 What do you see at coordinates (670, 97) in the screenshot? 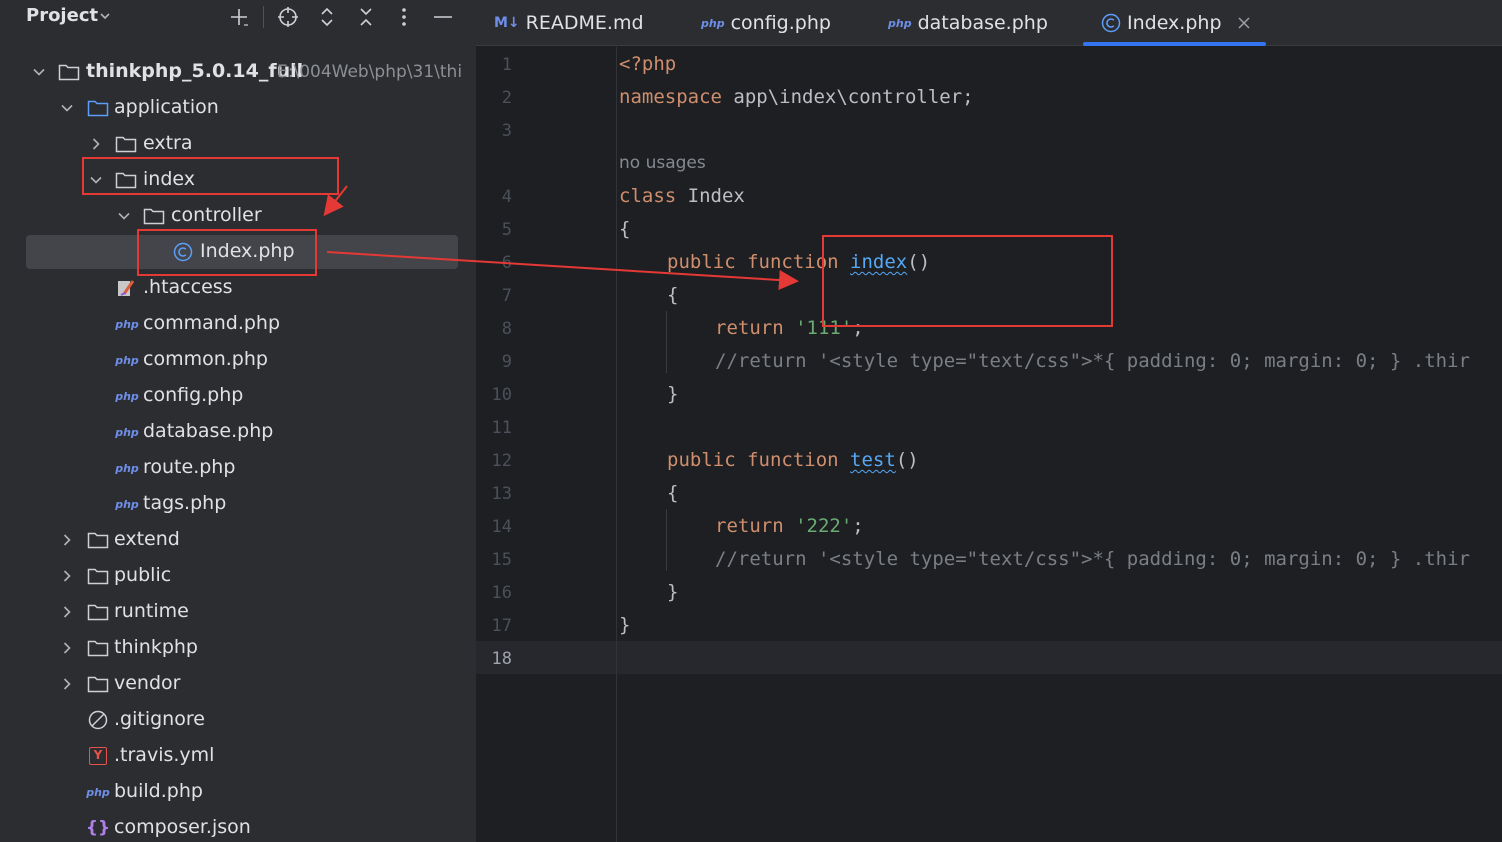
I see `keyword: namespace` at bounding box center [670, 97].